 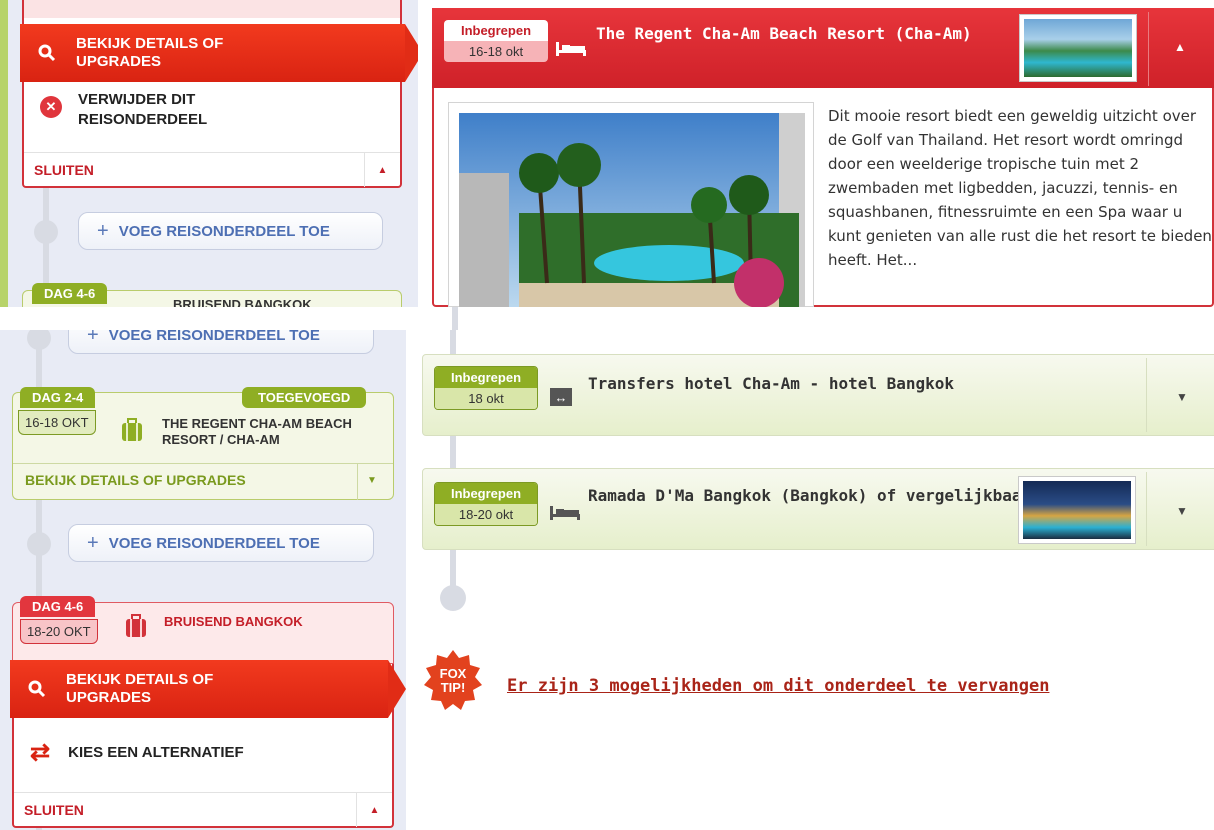 What do you see at coordinates (771, 383) in the screenshot?
I see `transfer-title: Transfers hotel Cha-Am - hotel Bangkok` at bounding box center [771, 383].